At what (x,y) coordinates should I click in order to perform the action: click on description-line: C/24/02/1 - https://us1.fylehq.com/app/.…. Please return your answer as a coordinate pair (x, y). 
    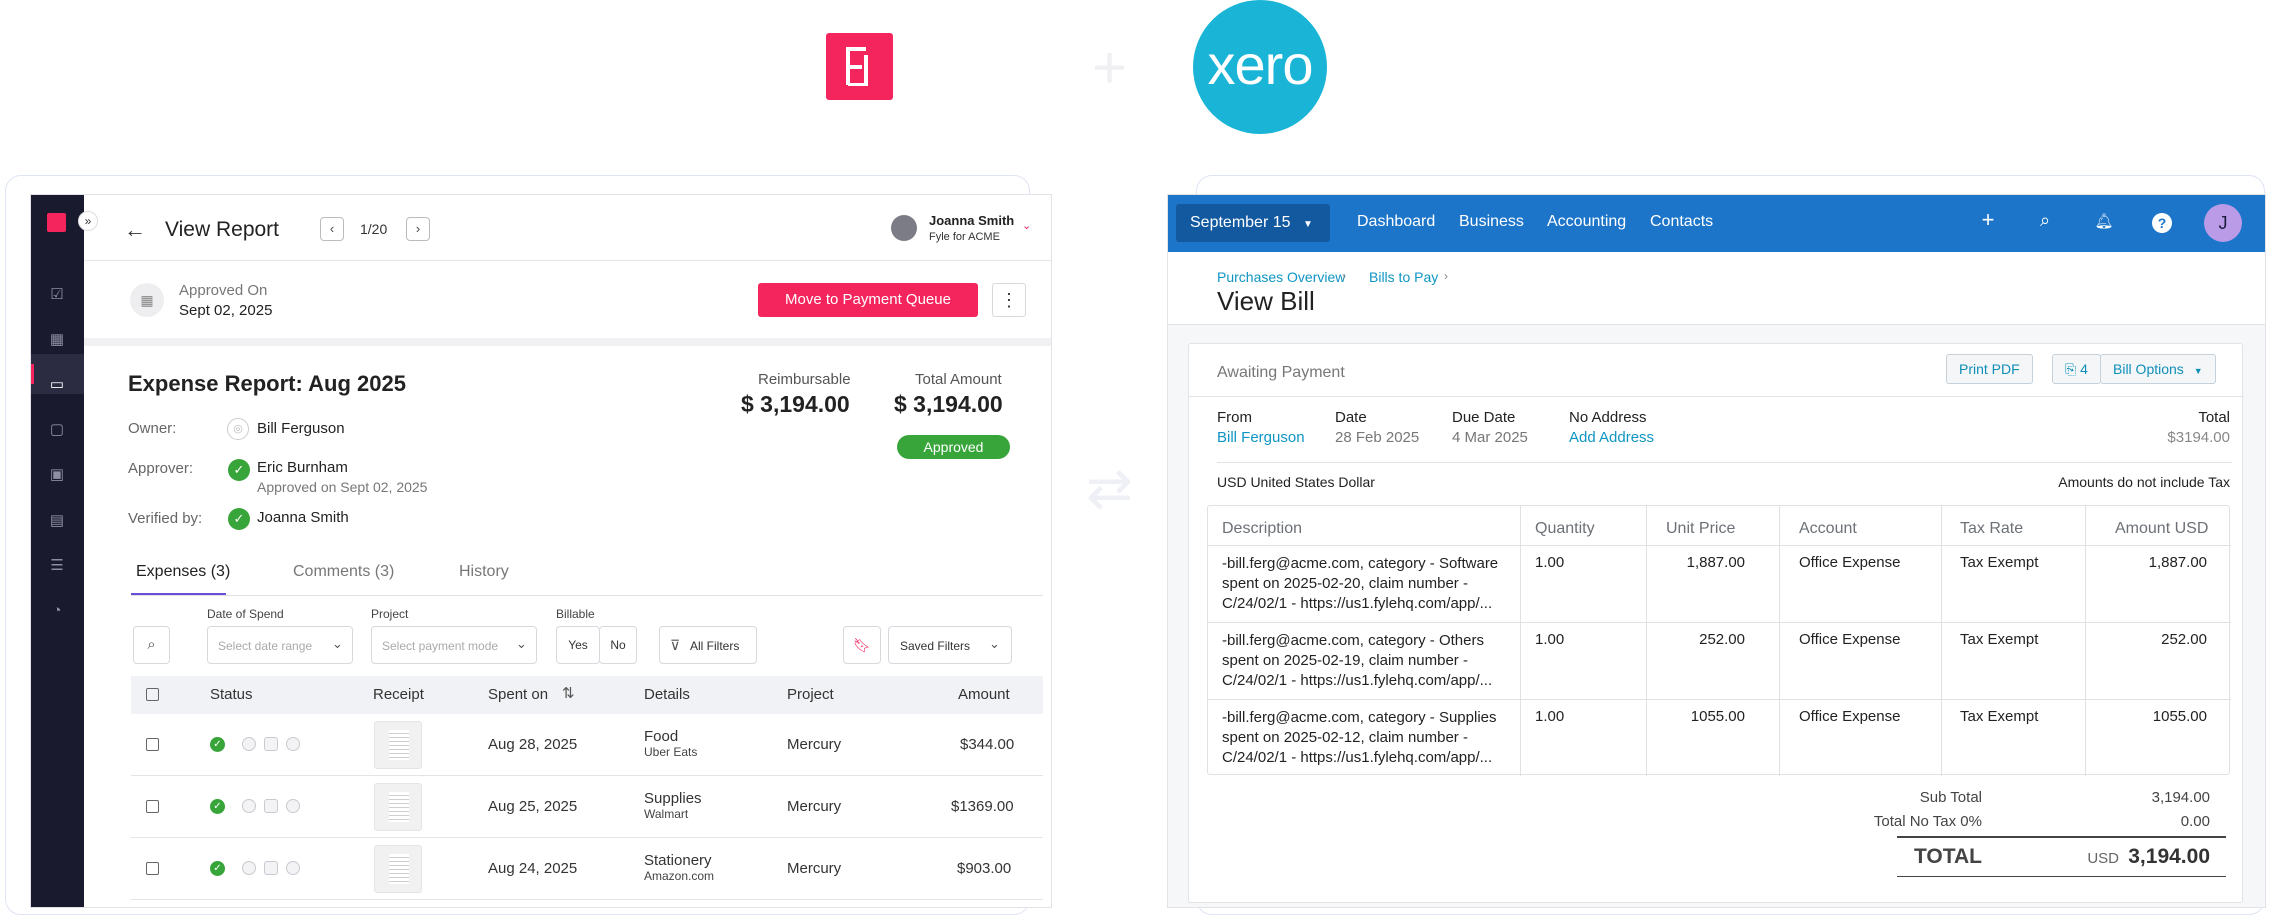
    Looking at the image, I should click on (1357, 757).